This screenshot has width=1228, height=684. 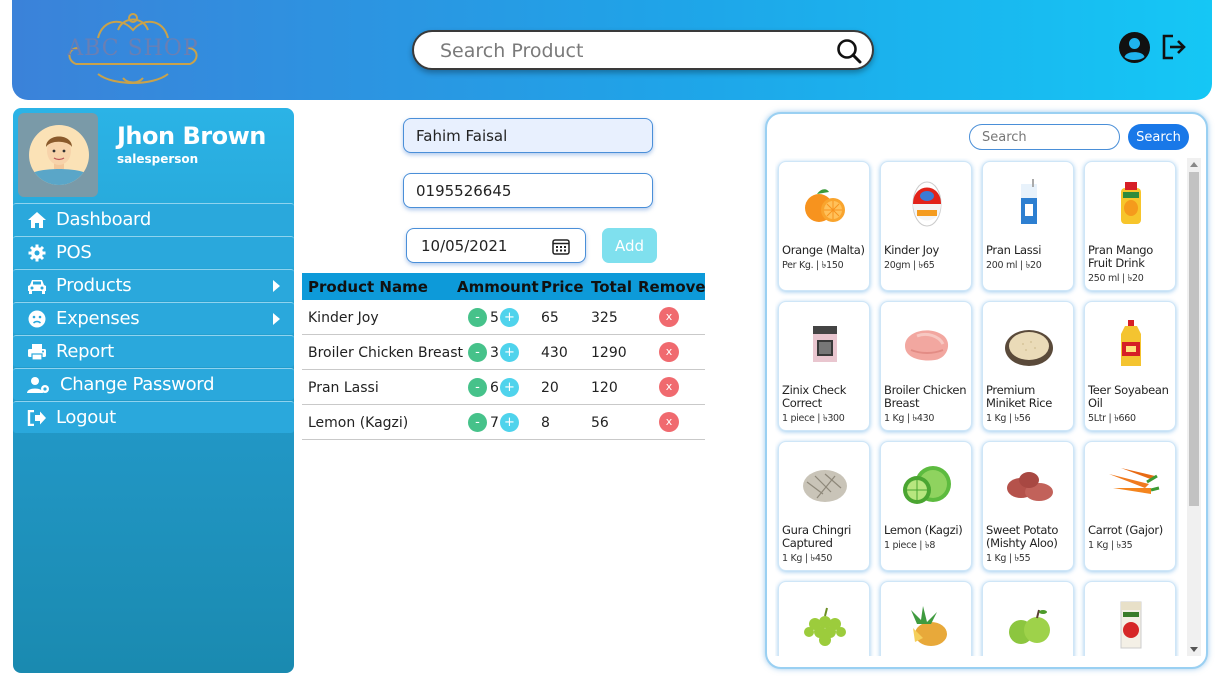 I want to click on product-meta: Per Kg. | ৳150, so click(x=813, y=265).